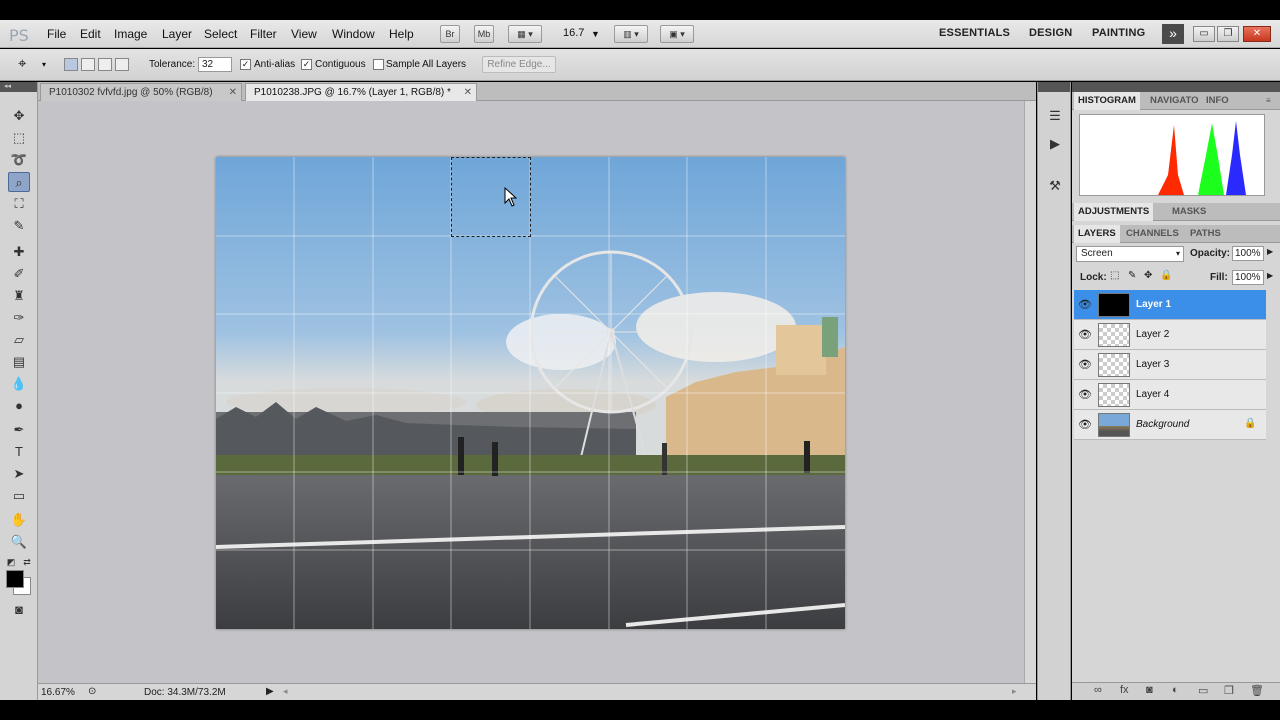 This screenshot has height=720, width=1280. I want to click on swap-colors-icon: ⇄, so click(27, 562).